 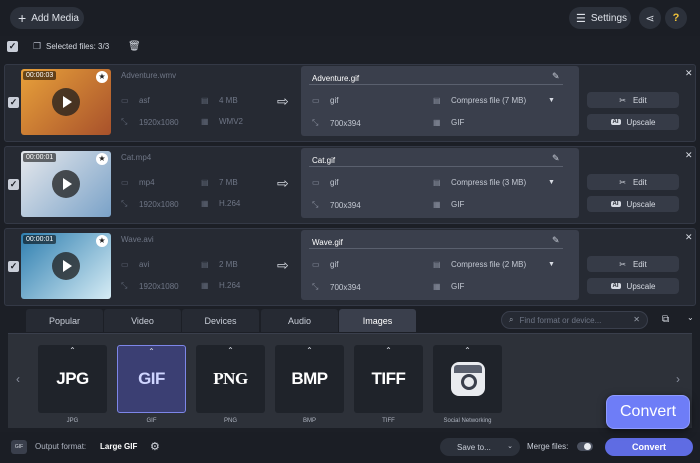 I want to click on output-file-name: Wave.gif, so click(x=327, y=242).